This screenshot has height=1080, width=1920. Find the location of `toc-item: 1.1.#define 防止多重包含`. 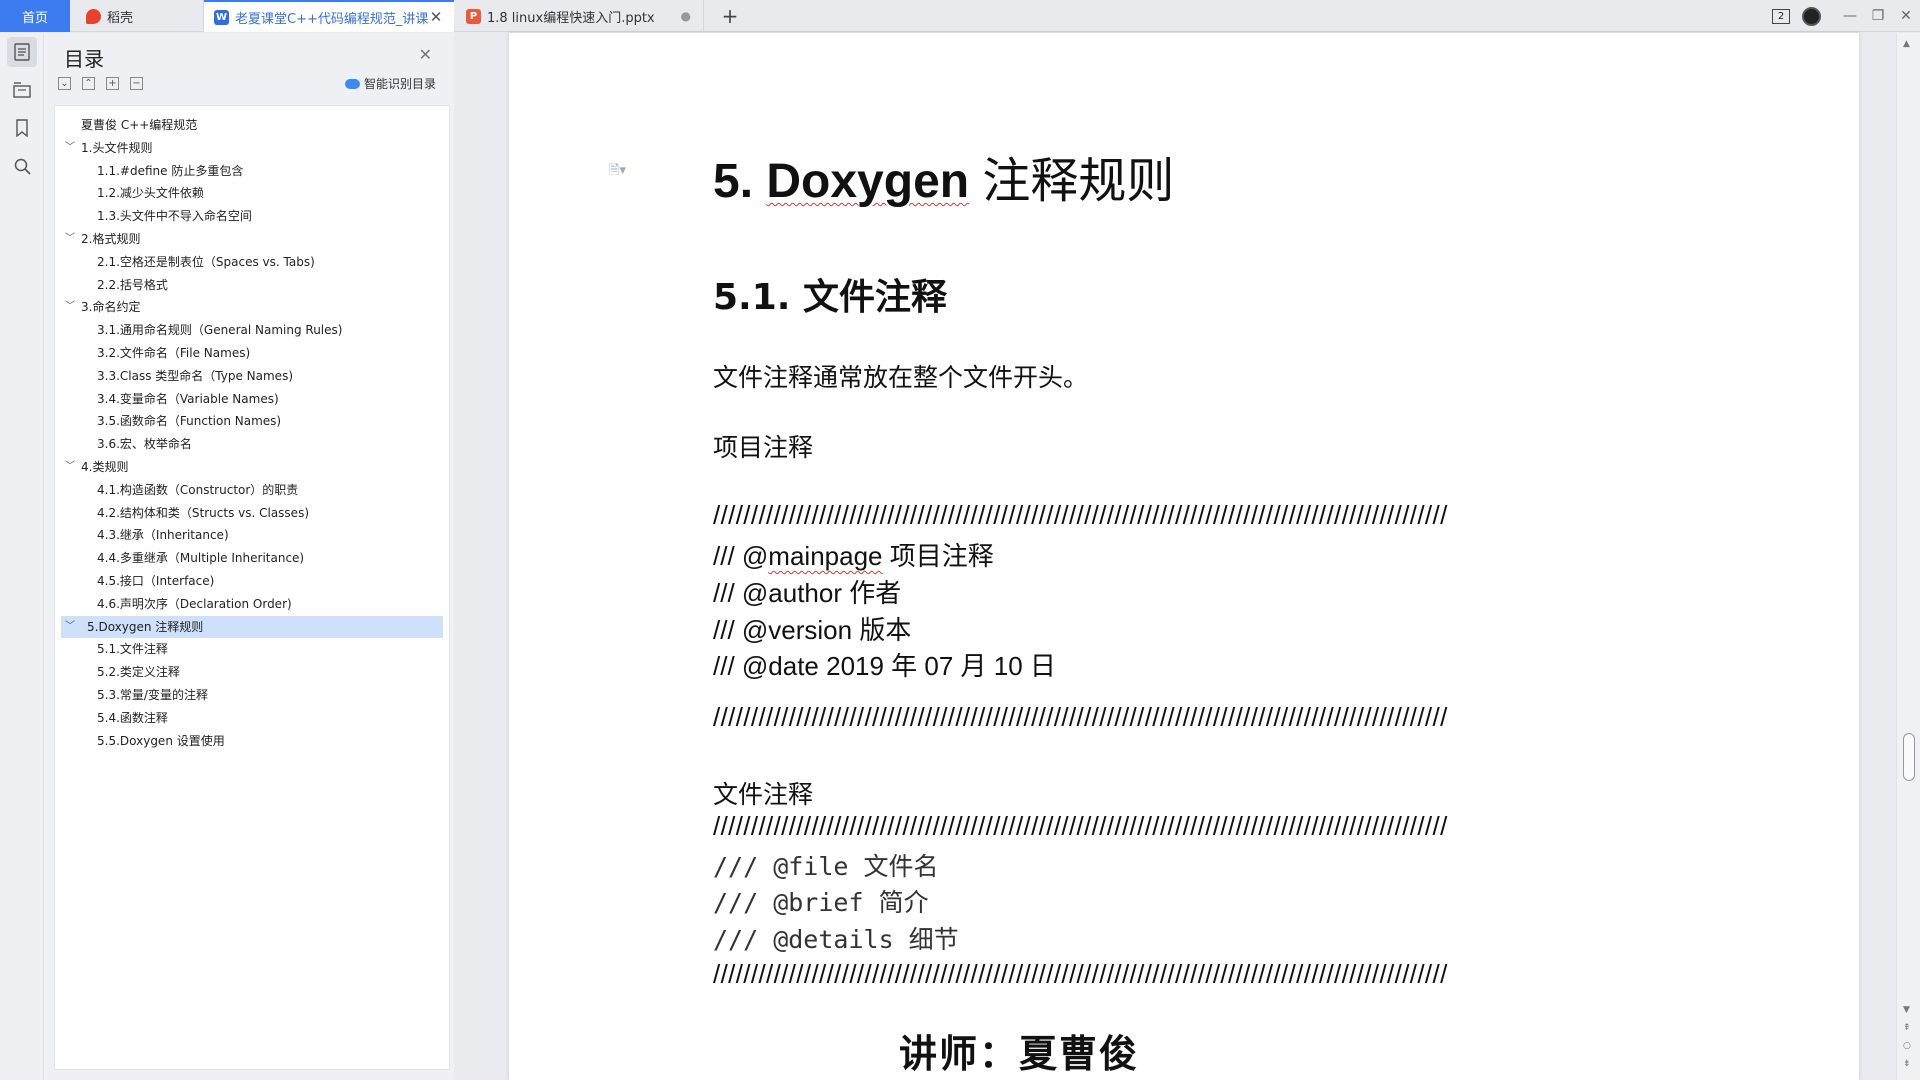

toc-item: 1.1.#define 防止多重包含 is located at coordinates (252, 171).